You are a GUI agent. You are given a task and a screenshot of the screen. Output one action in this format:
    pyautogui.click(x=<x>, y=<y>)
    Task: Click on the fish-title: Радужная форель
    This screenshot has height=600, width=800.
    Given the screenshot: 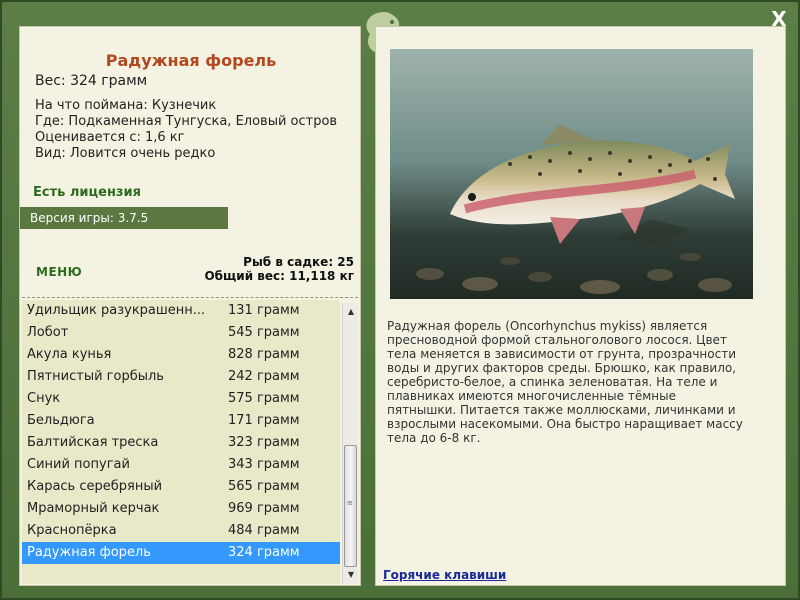 What is the action you would take?
    pyautogui.click(x=191, y=60)
    